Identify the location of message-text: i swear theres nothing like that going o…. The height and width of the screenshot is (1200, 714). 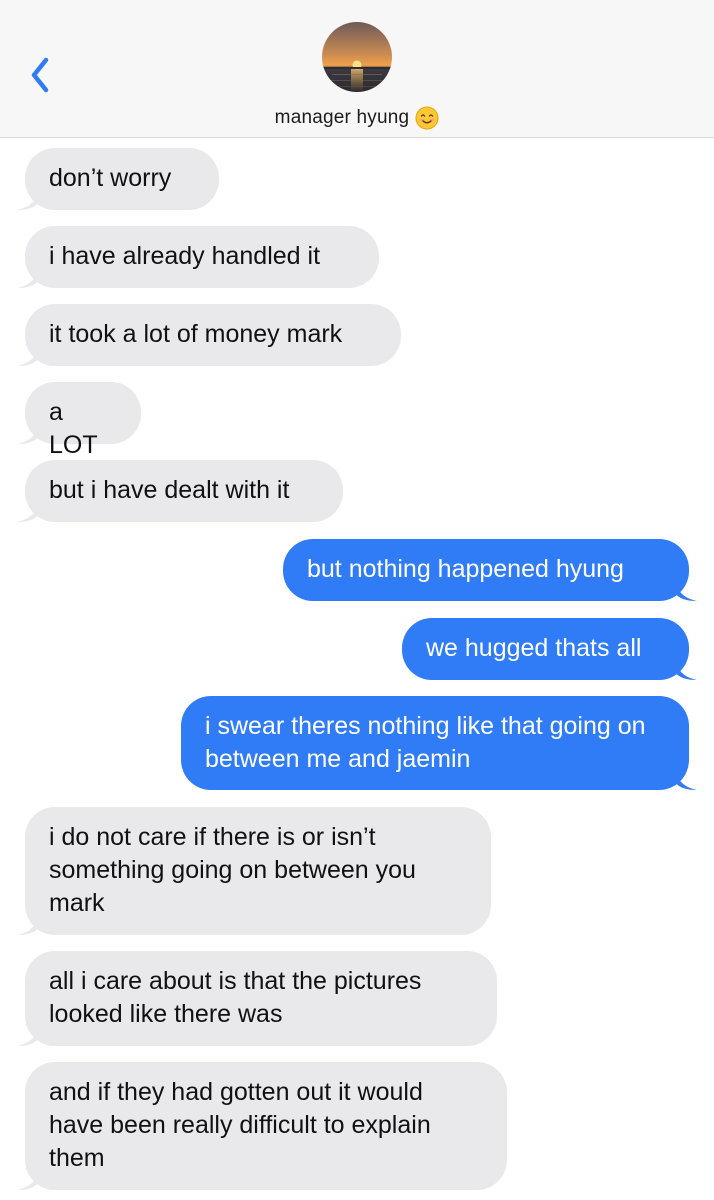
(425, 742).